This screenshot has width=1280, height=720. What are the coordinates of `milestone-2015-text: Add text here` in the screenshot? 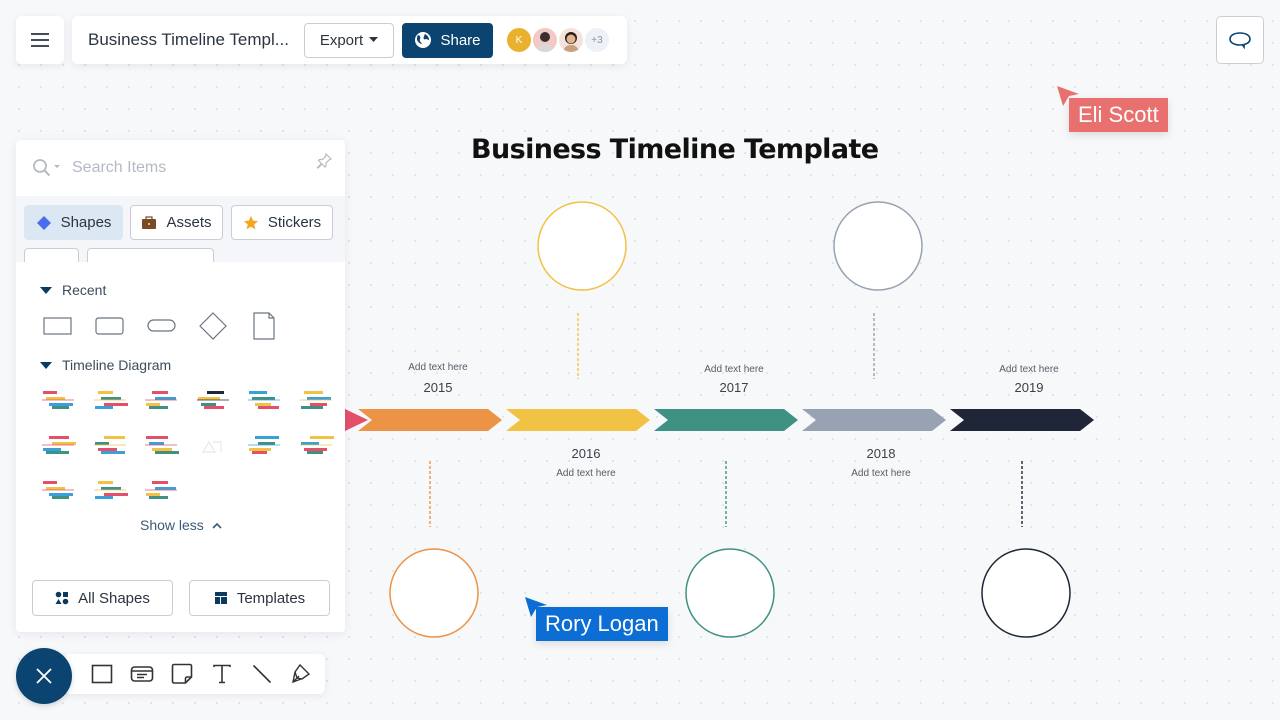 It's located at (438, 367).